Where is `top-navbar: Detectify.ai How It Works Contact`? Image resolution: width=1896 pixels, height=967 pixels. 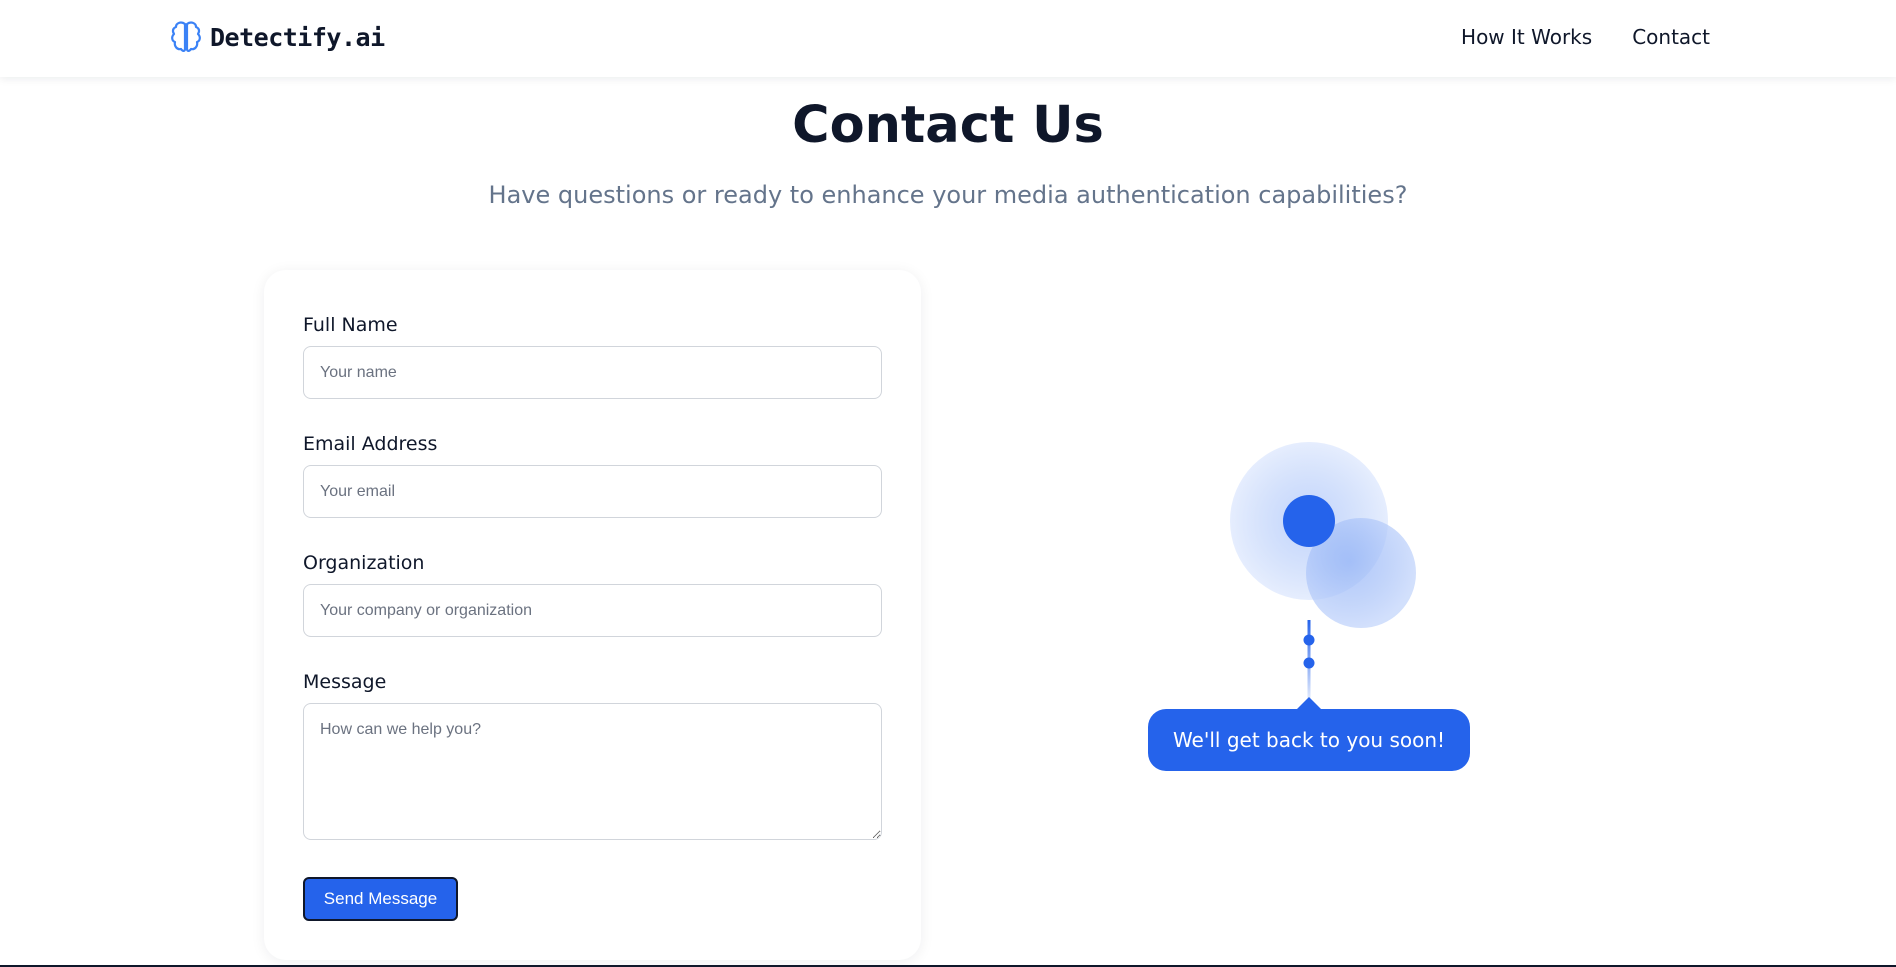 top-navbar: Detectify.ai How It Works Contact is located at coordinates (948, 38).